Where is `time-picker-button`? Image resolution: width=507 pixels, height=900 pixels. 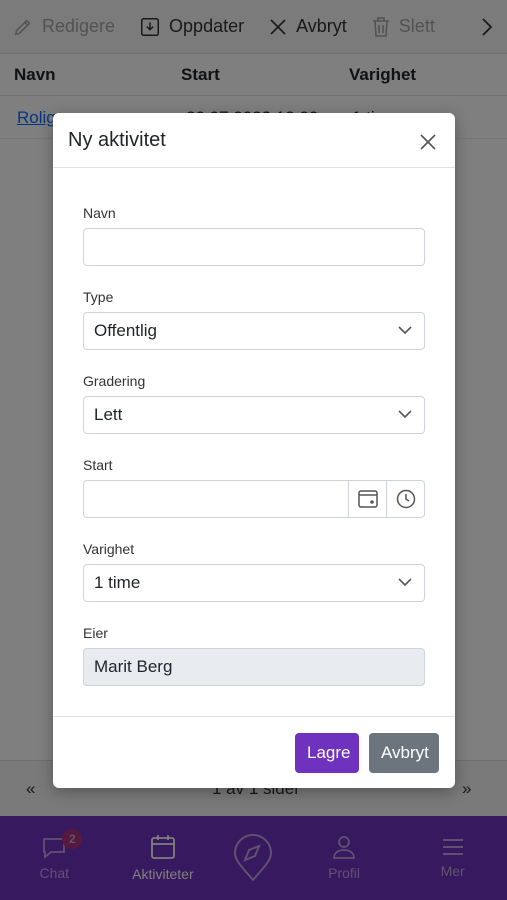 time-picker-button is located at coordinates (406, 499).